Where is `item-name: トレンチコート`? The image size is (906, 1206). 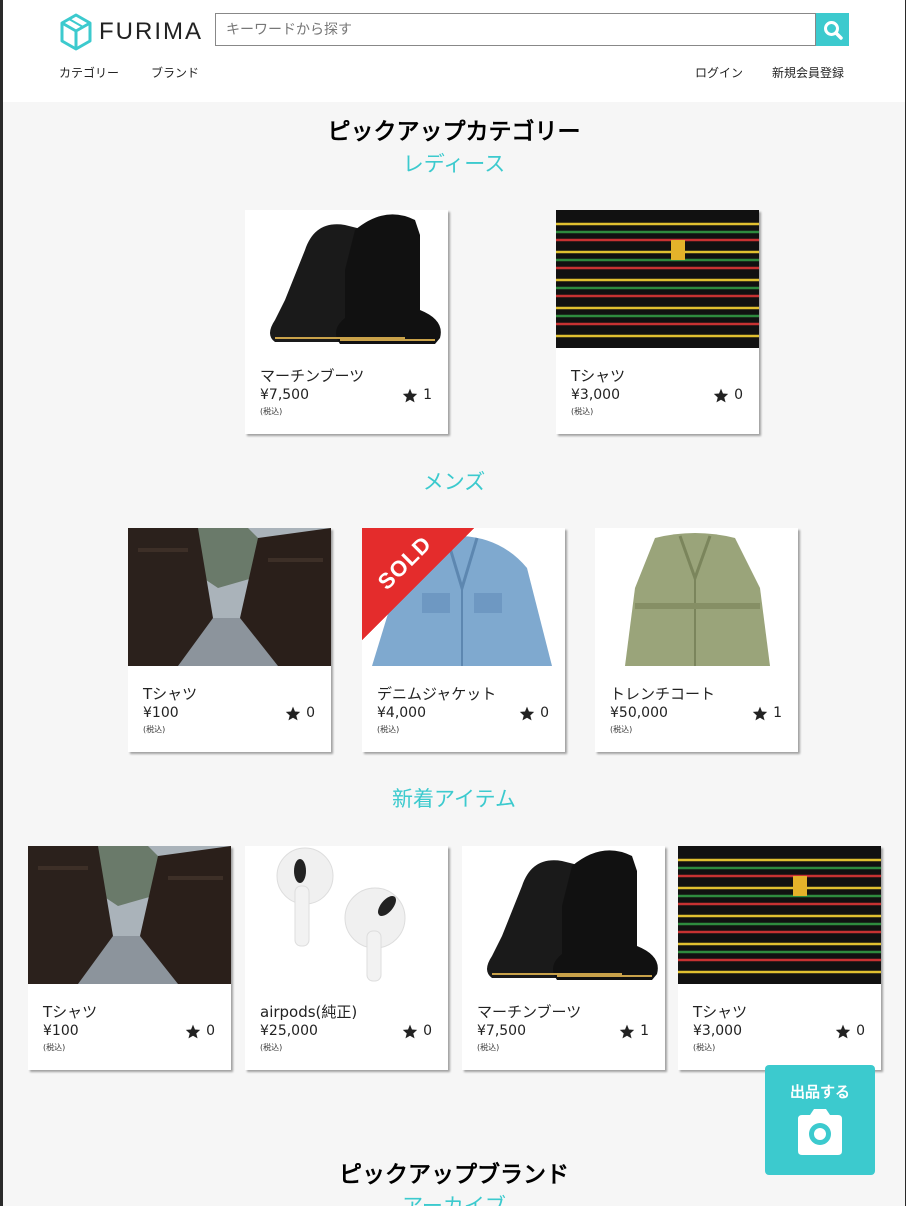
item-name: トレンチコート is located at coordinates (663, 694).